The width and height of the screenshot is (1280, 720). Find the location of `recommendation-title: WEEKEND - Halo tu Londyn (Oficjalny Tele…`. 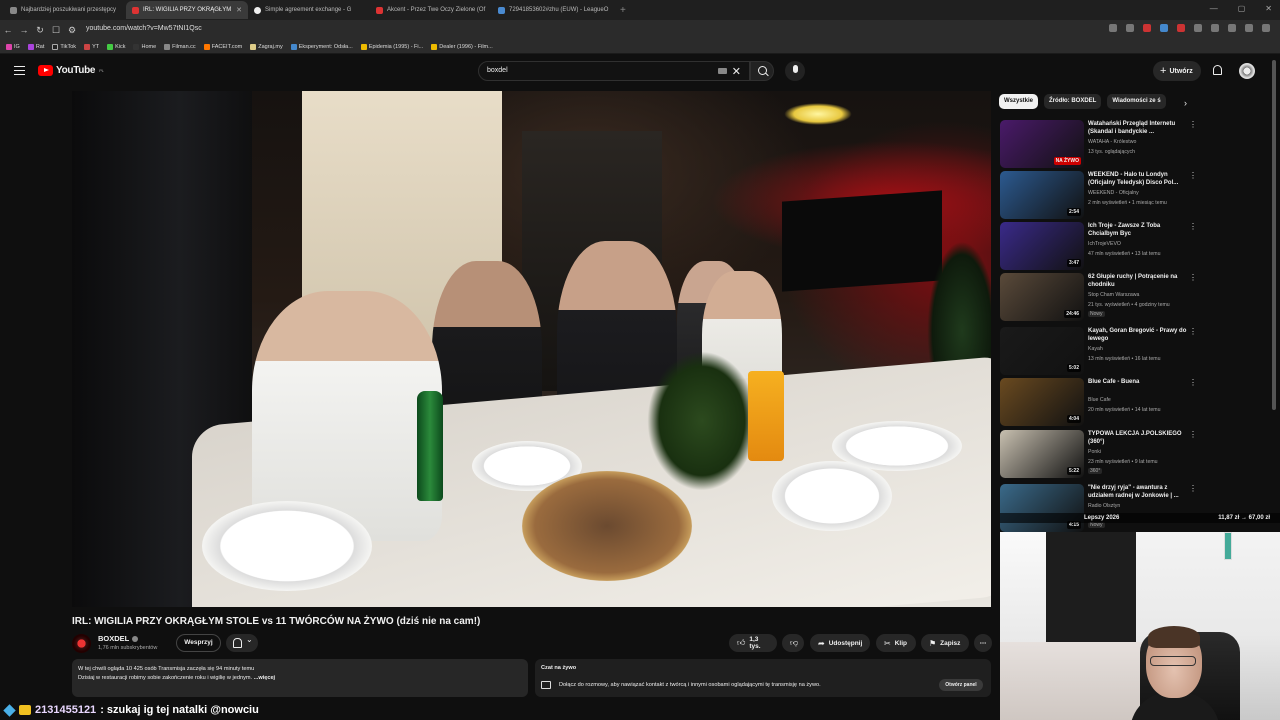

recommendation-title: WEEKEND - Halo tu Londyn (Oficjalny Tele… is located at coordinates (1138, 179).